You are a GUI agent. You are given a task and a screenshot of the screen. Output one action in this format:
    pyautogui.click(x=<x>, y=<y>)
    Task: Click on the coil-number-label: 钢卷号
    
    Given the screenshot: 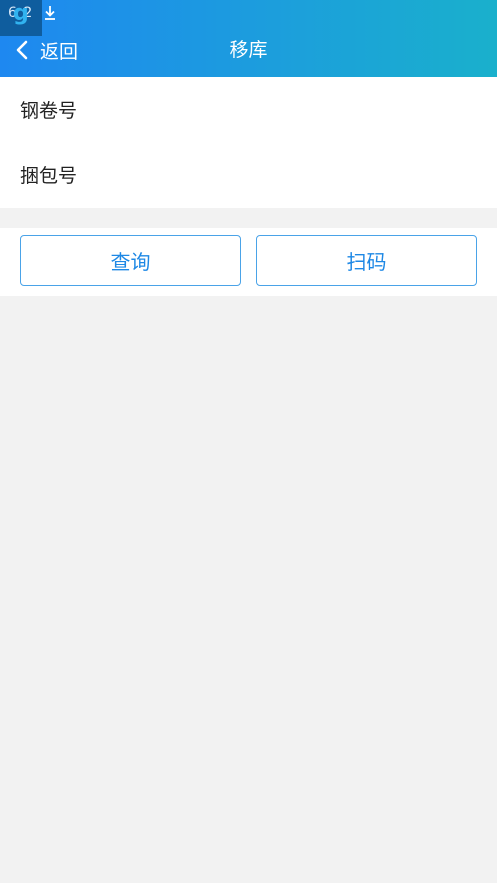 What is the action you would take?
    pyautogui.click(x=49, y=111)
    